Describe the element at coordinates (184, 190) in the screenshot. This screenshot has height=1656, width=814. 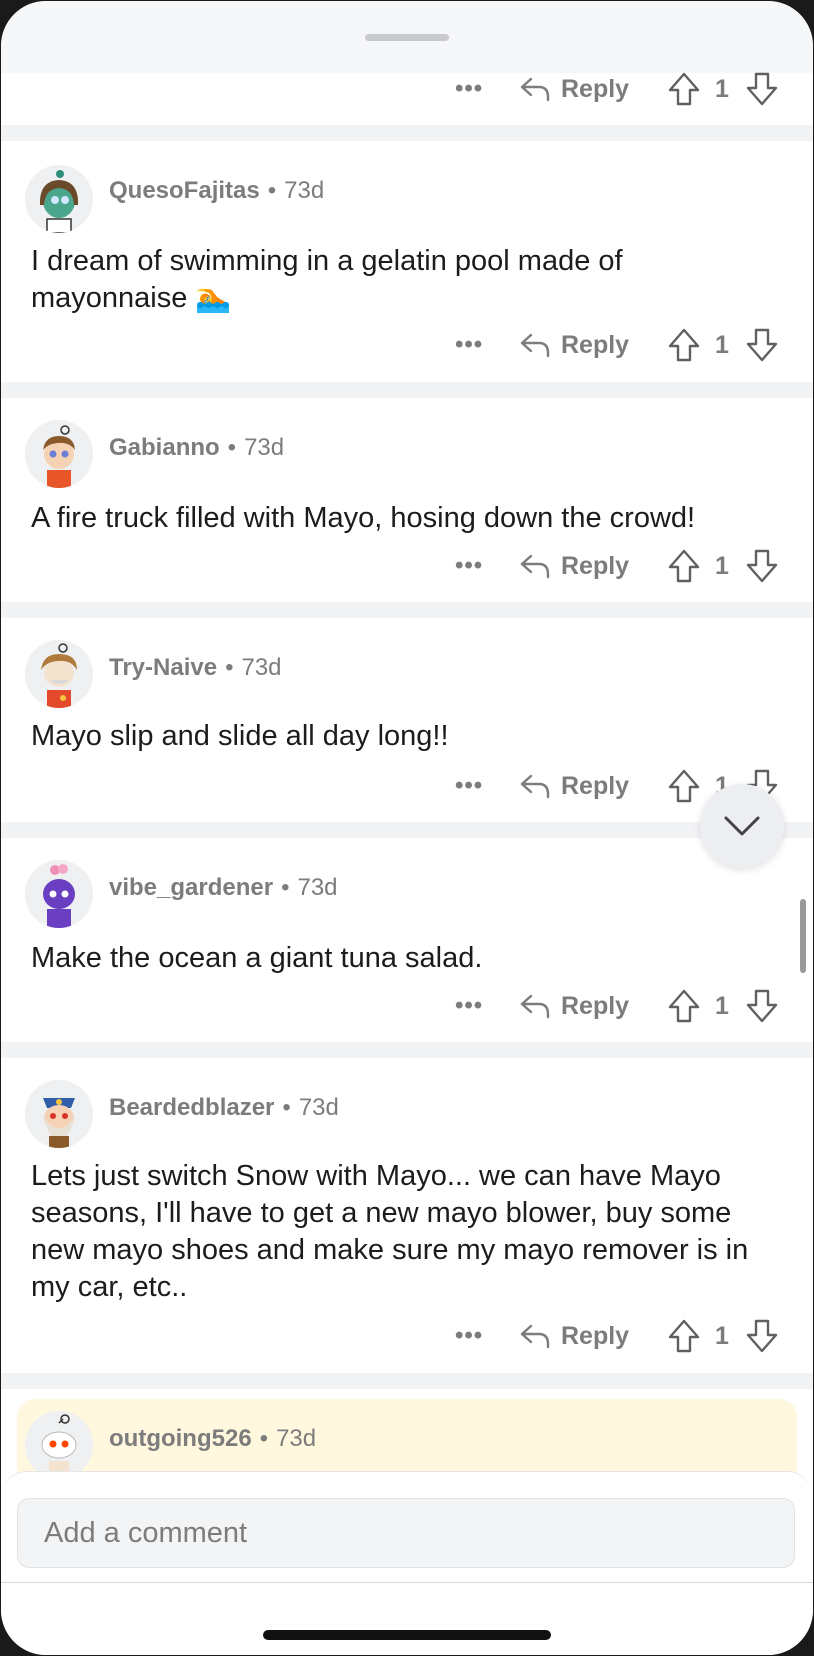
I see `username: QuesoFajitas` at that location.